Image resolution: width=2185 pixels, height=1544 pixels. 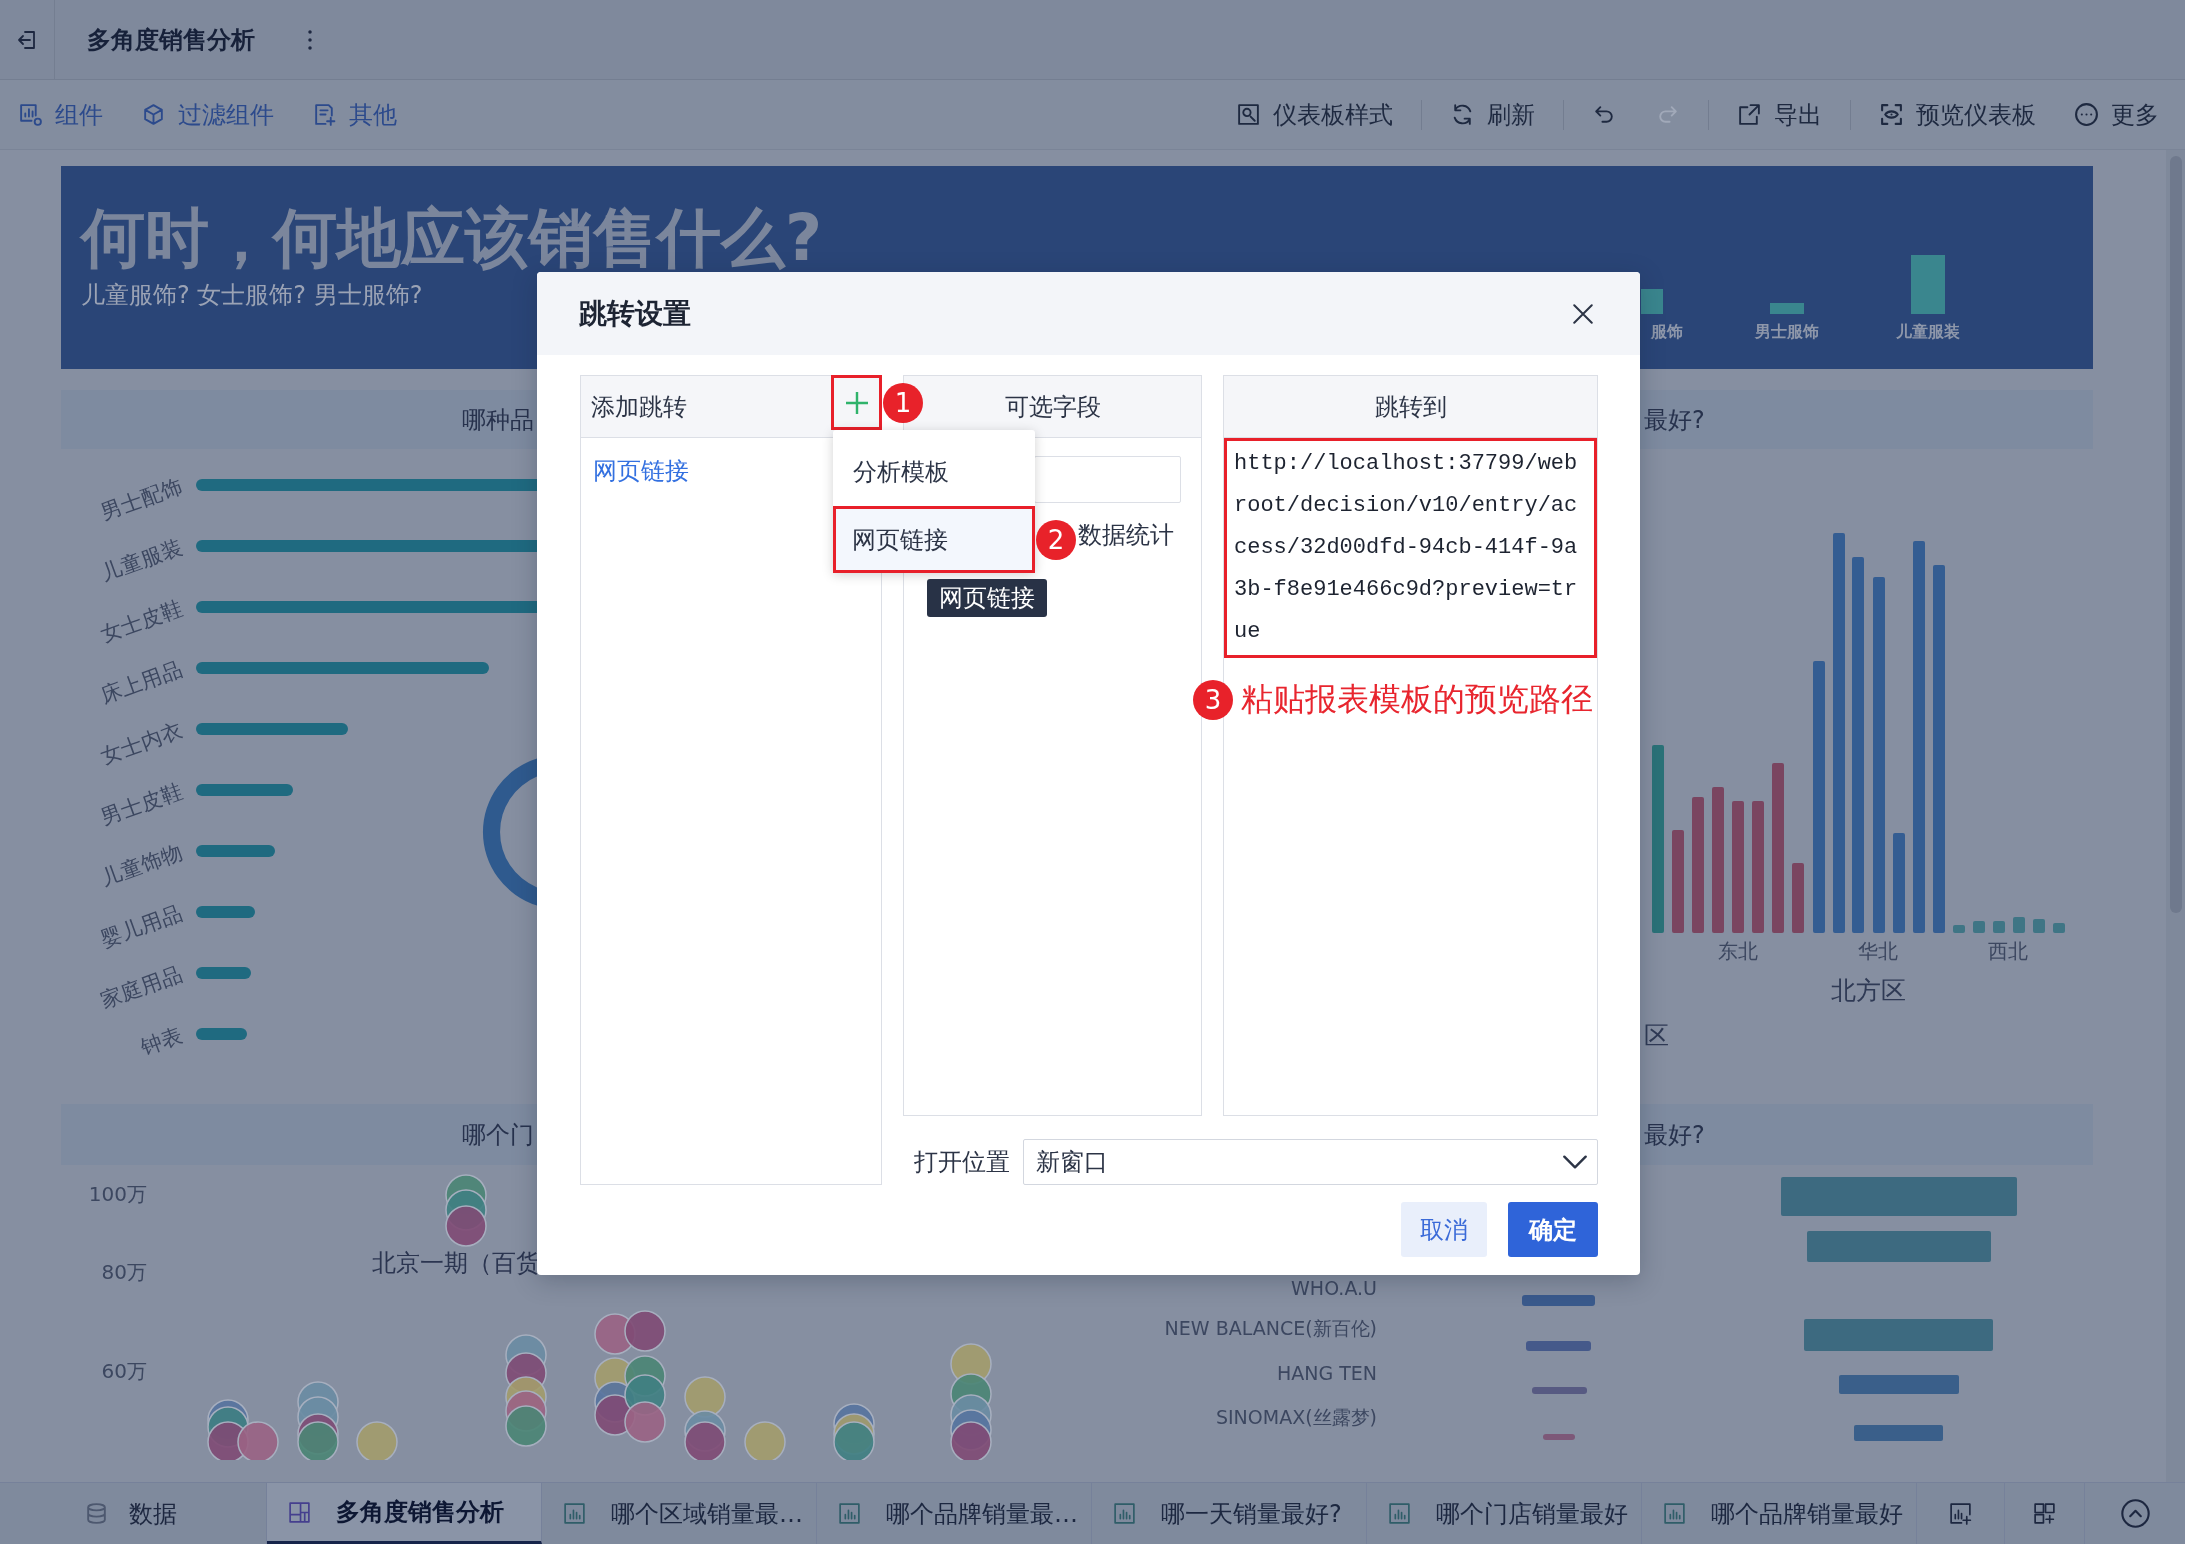 What do you see at coordinates (153, 114) in the screenshot?
I see `cube-icon` at bounding box center [153, 114].